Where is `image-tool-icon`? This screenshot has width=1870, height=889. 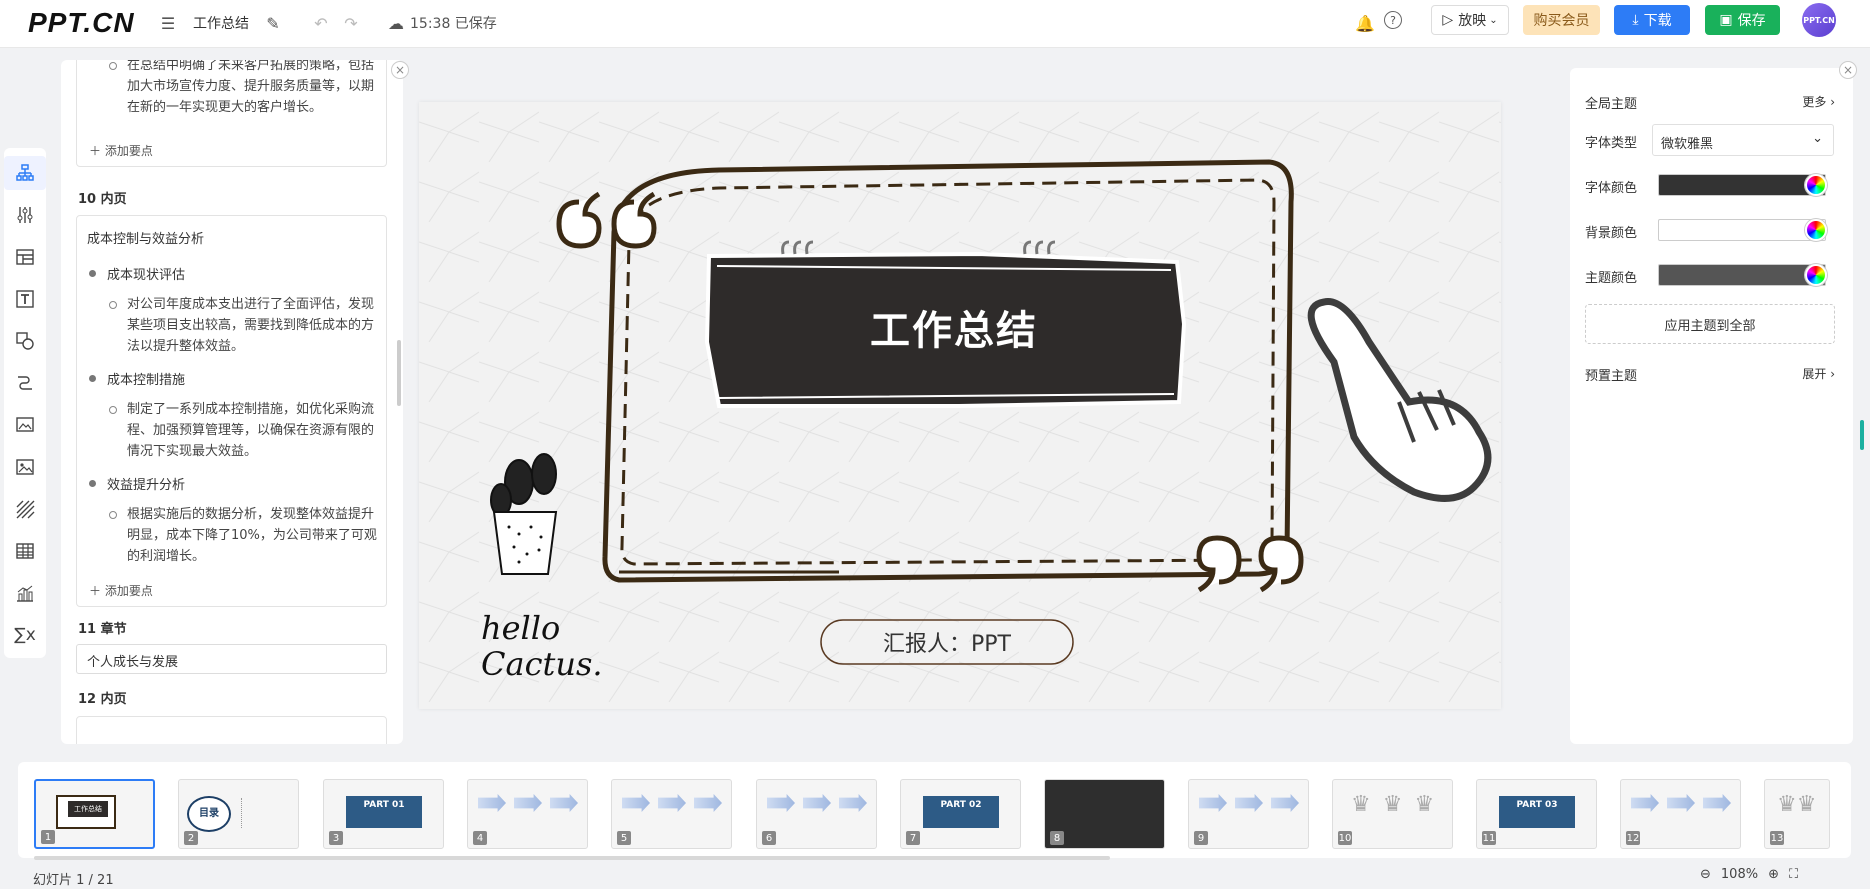 image-tool-icon is located at coordinates (25, 467).